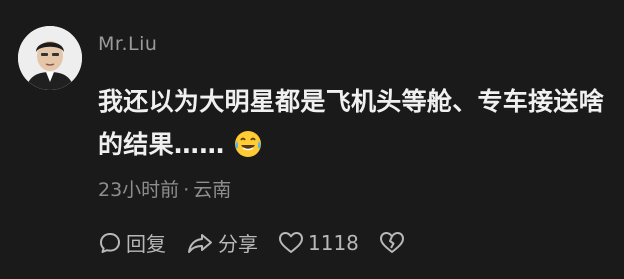 This screenshot has width=624, height=279. Describe the element at coordinates (127, 44) in the screenshot. I see `username: Mr.Liu` at that location.